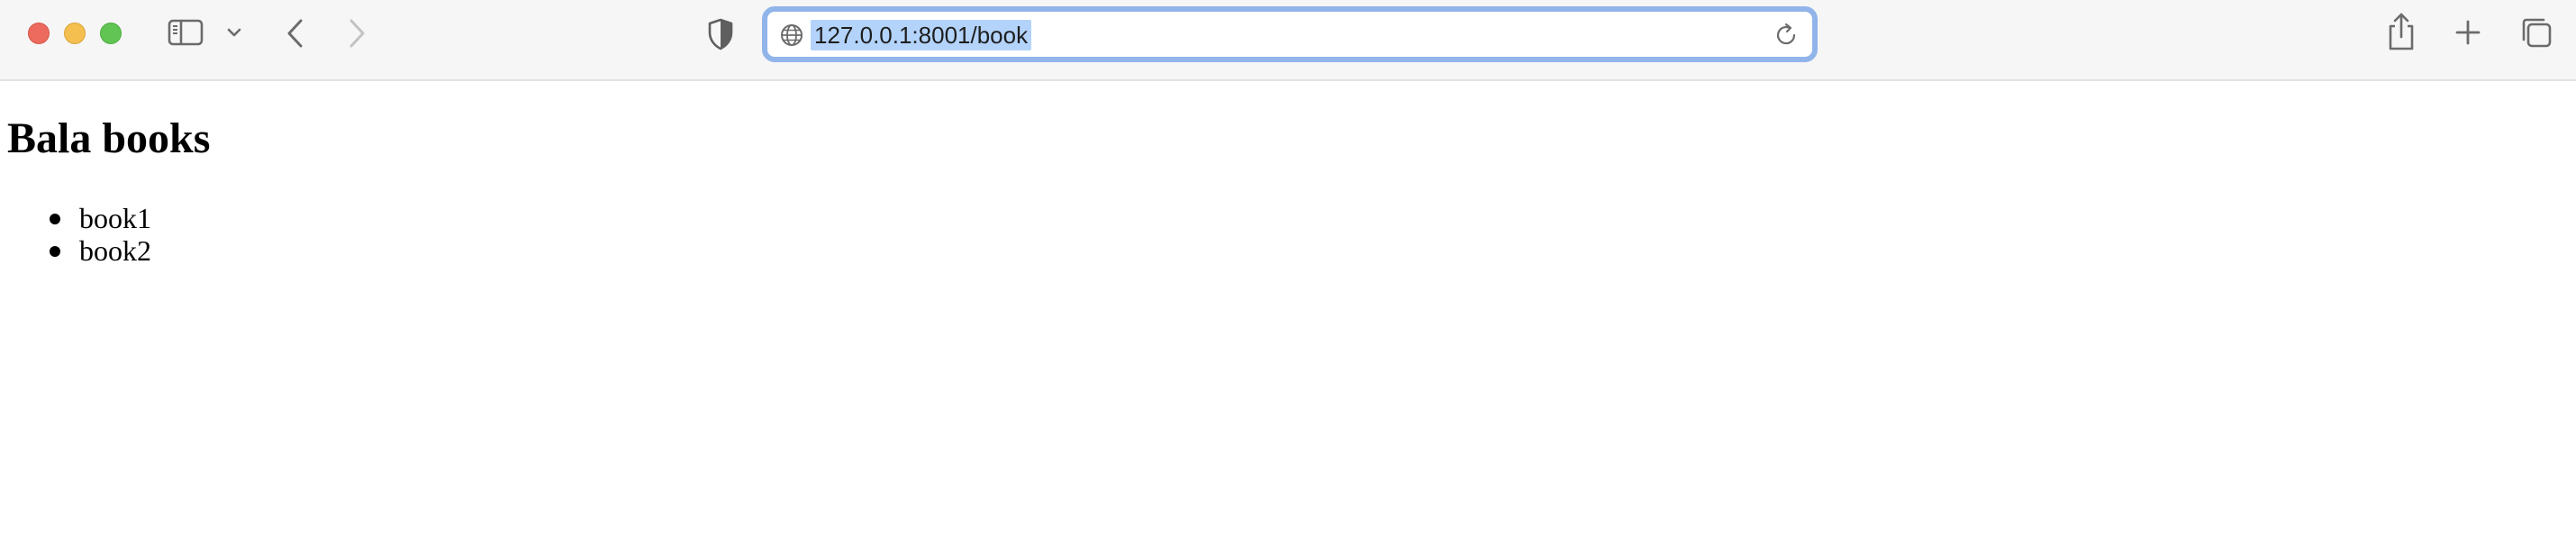 Image resolution: width=2576 pixels, height=557 pixels. Describe the element at coordinates (109, 138) in the screenshot. I see `page-title: Bala books` at that location.